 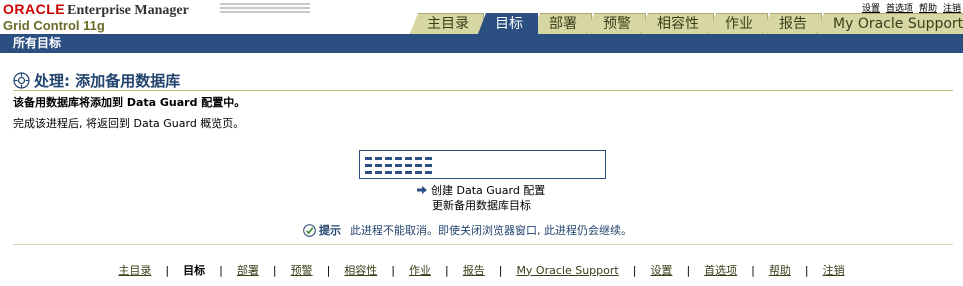 I want to click on footer-link-targets: 目标, so click(x=194, y=270).